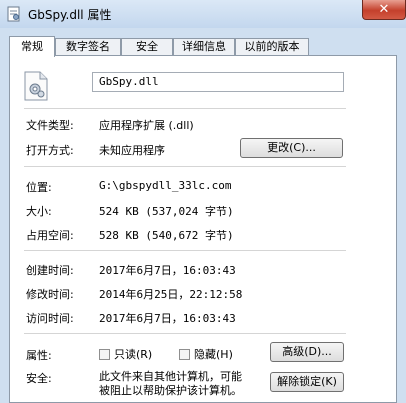  What do you see at coordinates (166, 235) in the screenshot?
I see `size-on-disk-value: 528 KB (540,672 字节)` at bounding box center [166, 235].